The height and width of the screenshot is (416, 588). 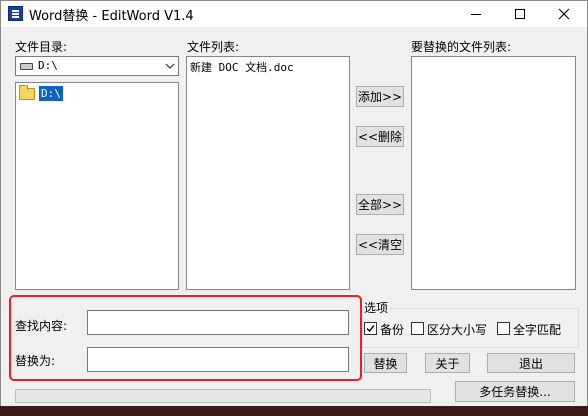 I want to click on folder-icon, so click(x=27, y=92).